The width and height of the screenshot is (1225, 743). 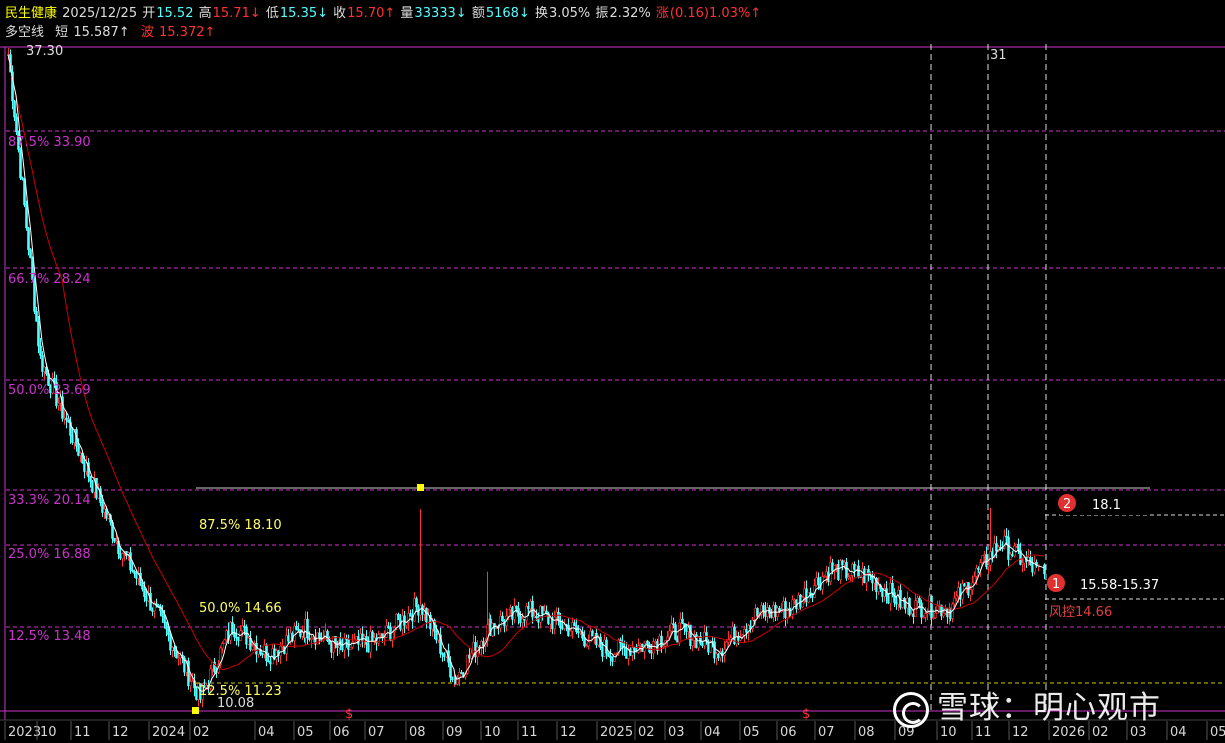 I want to click on x-axis-label: 04, so click(x=712, y=732).